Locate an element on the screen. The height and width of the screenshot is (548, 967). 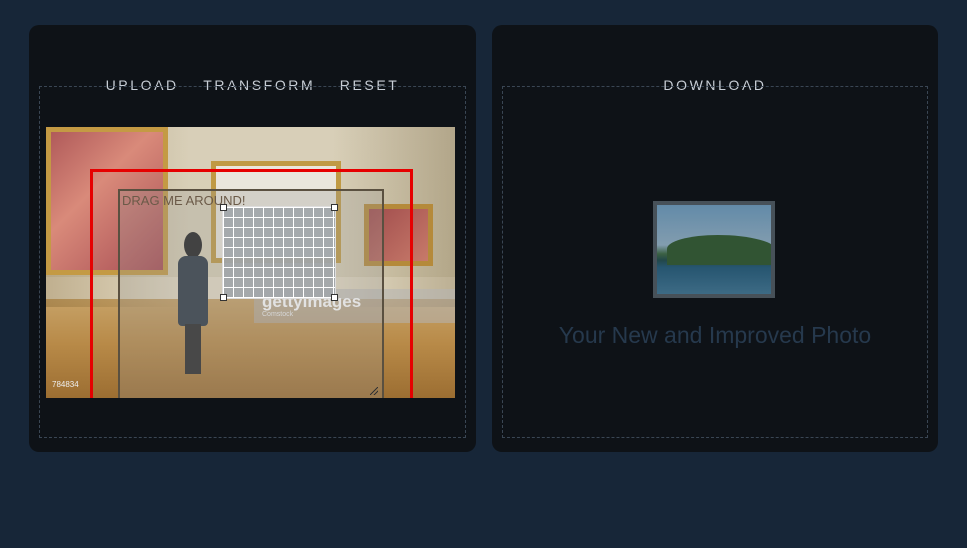
crop-frame is located at coordinates (251, 283).